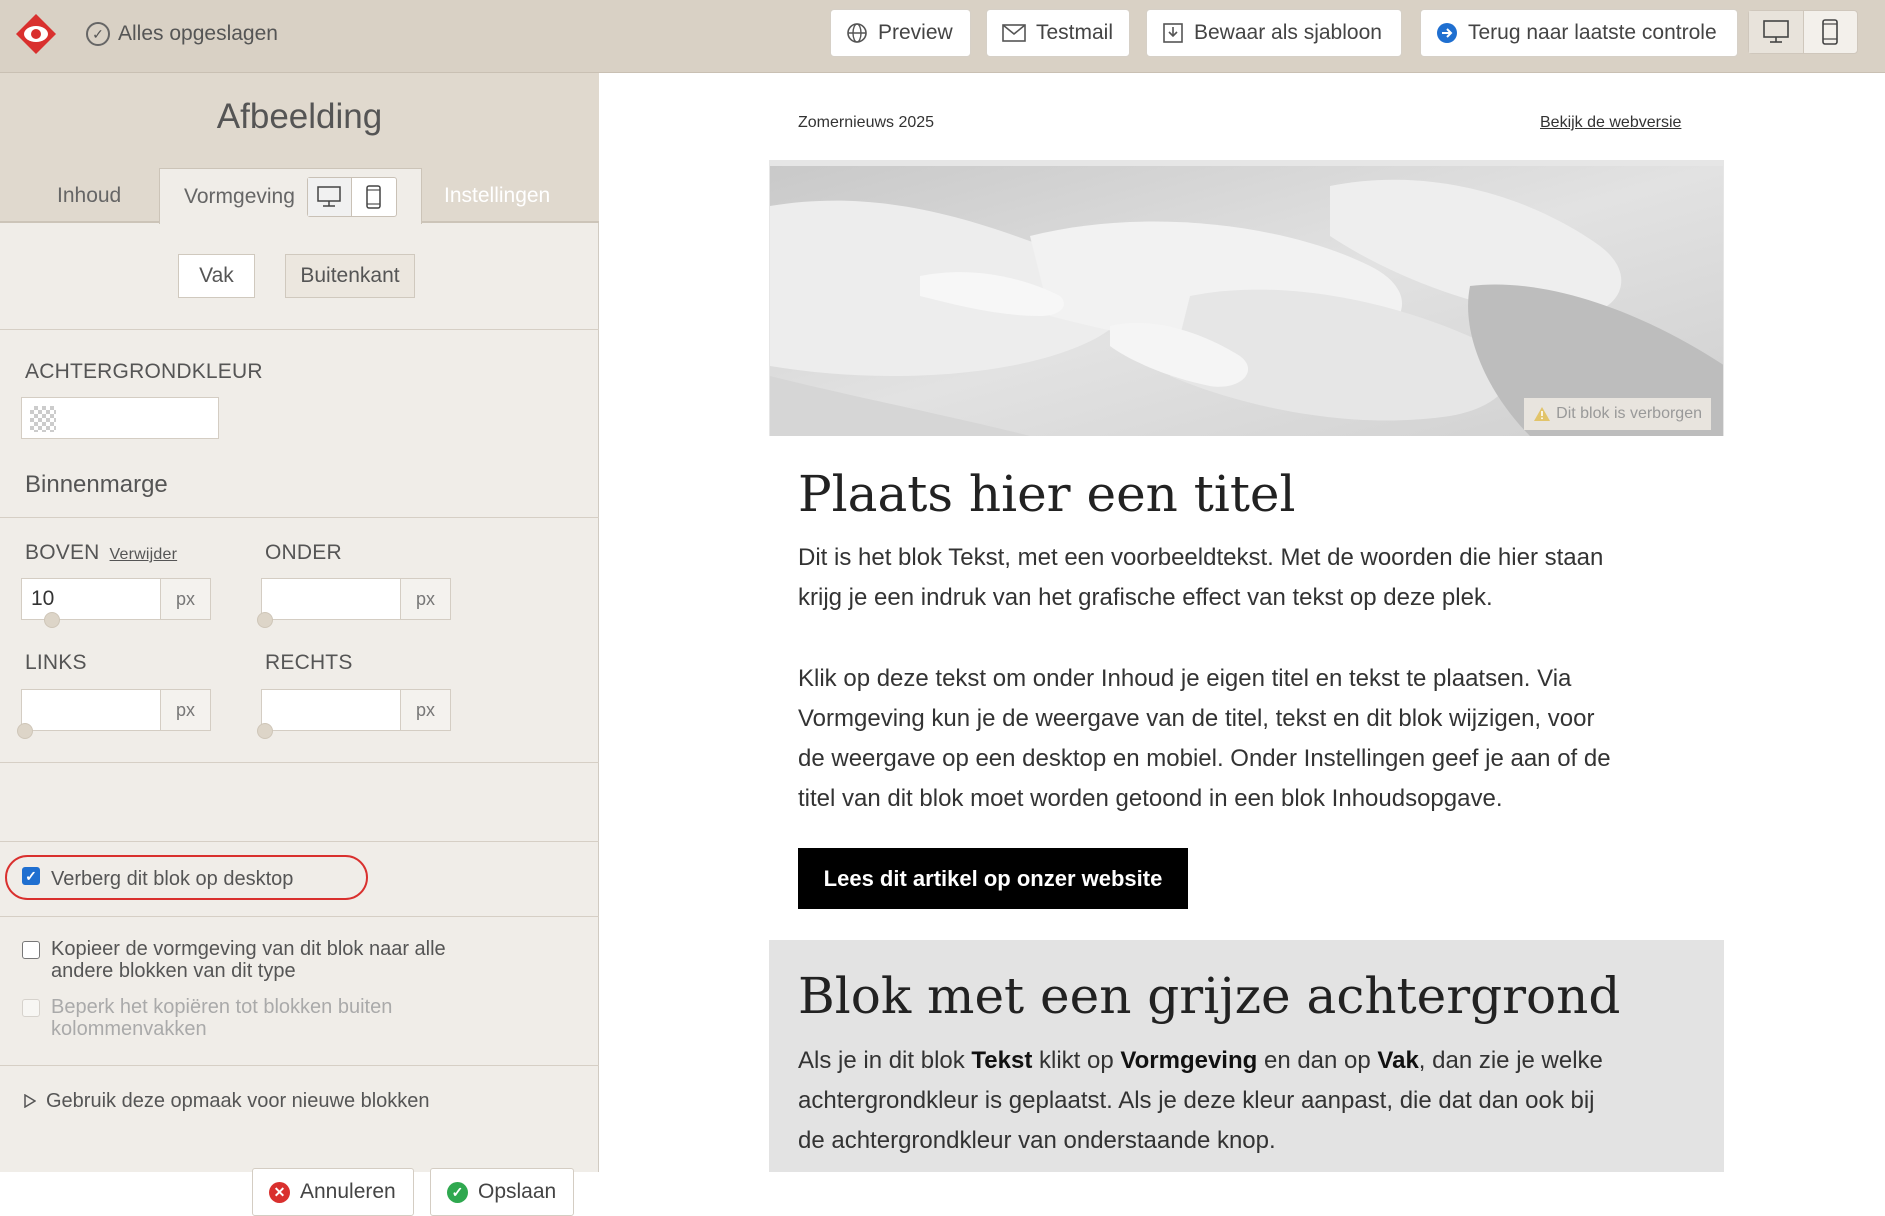  I want to click on tab-device-toggle, so click(351, 196).